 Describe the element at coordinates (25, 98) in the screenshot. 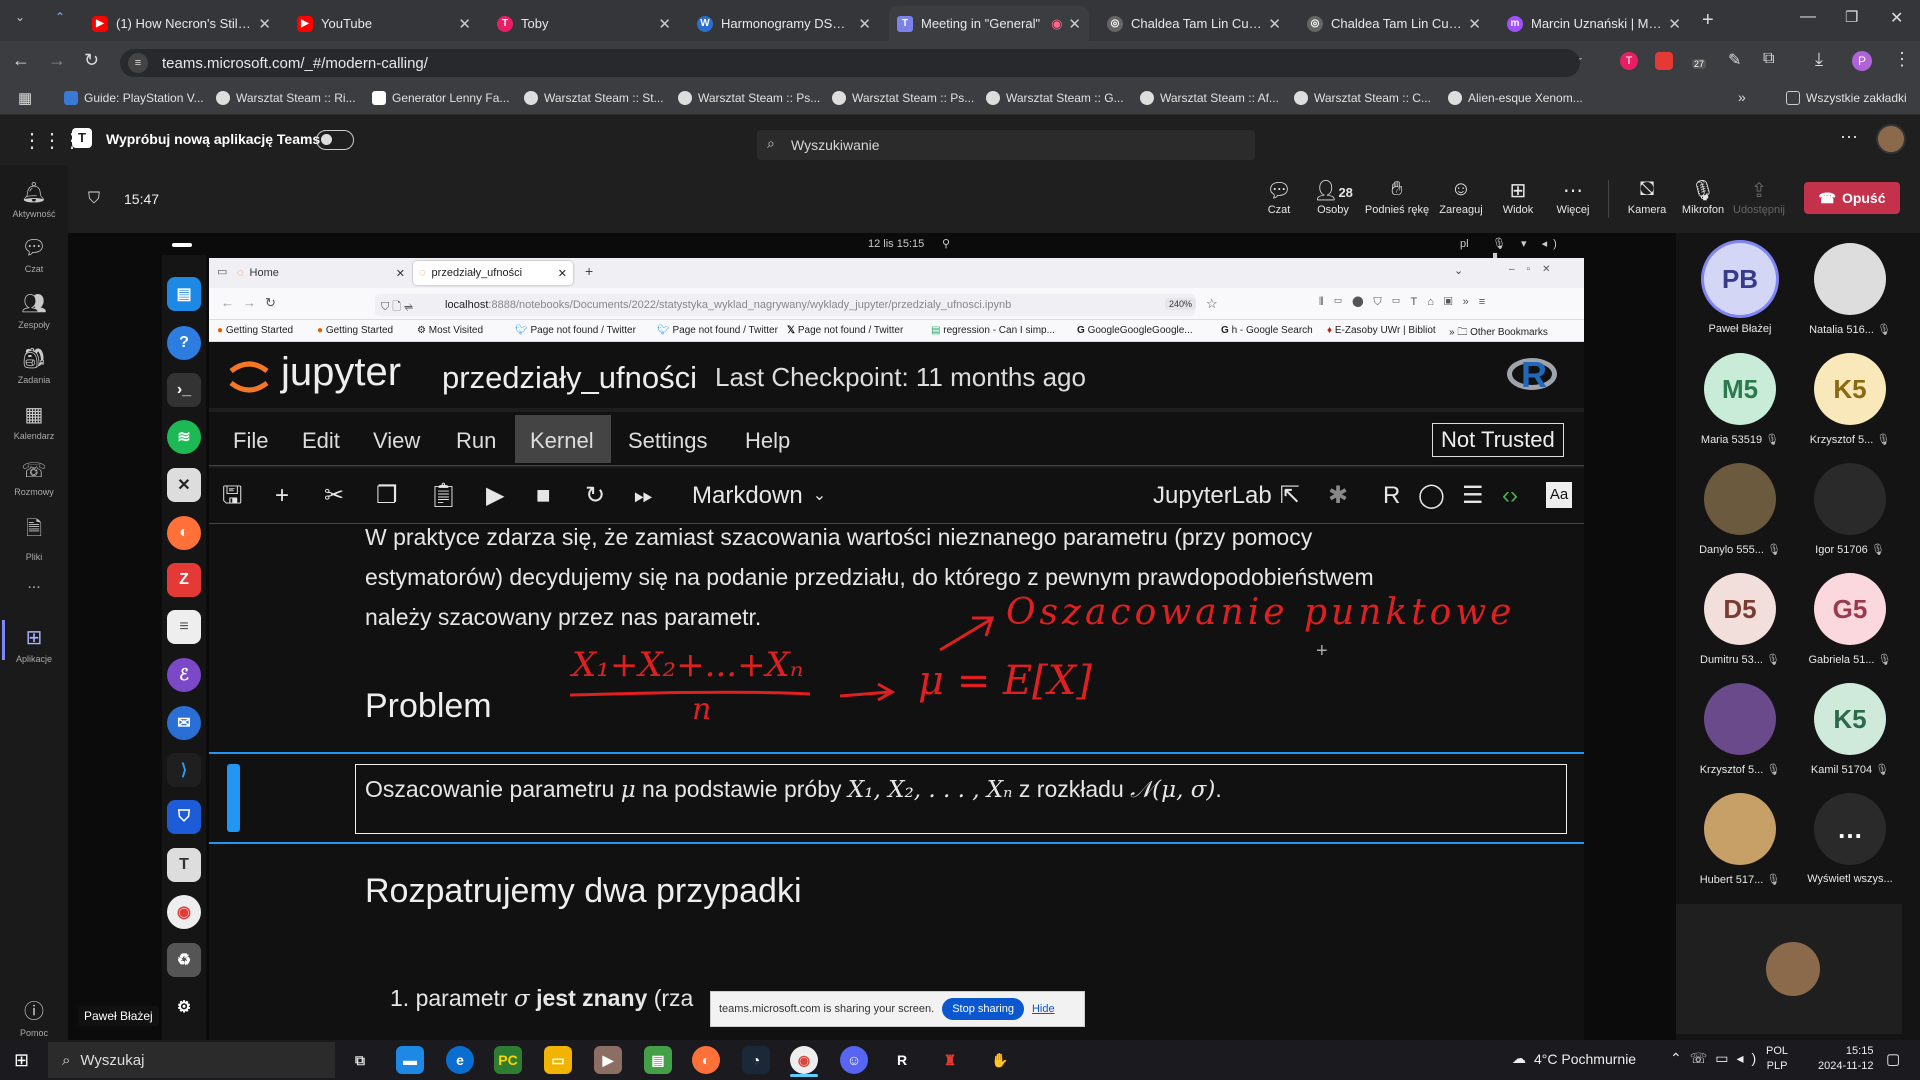

I see `apps-grid-icon: ▦` at that location.